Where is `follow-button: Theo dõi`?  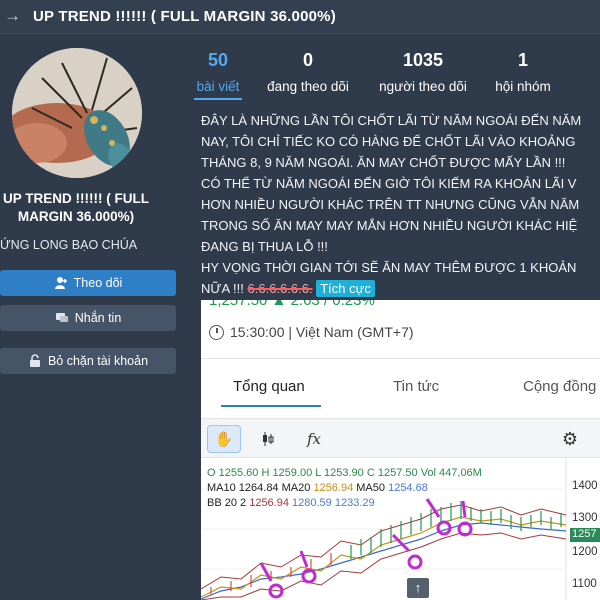 follow-button: Theo dõi is located at coordinates (88, 283).